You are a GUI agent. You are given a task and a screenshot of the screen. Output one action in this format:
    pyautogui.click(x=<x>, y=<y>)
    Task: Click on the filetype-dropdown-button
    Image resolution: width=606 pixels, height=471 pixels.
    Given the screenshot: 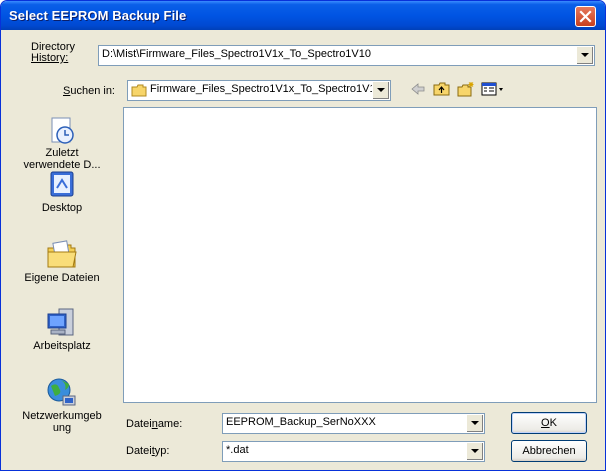 What is the action you would take?
    pyautogui.click(x=474, y=451)
    